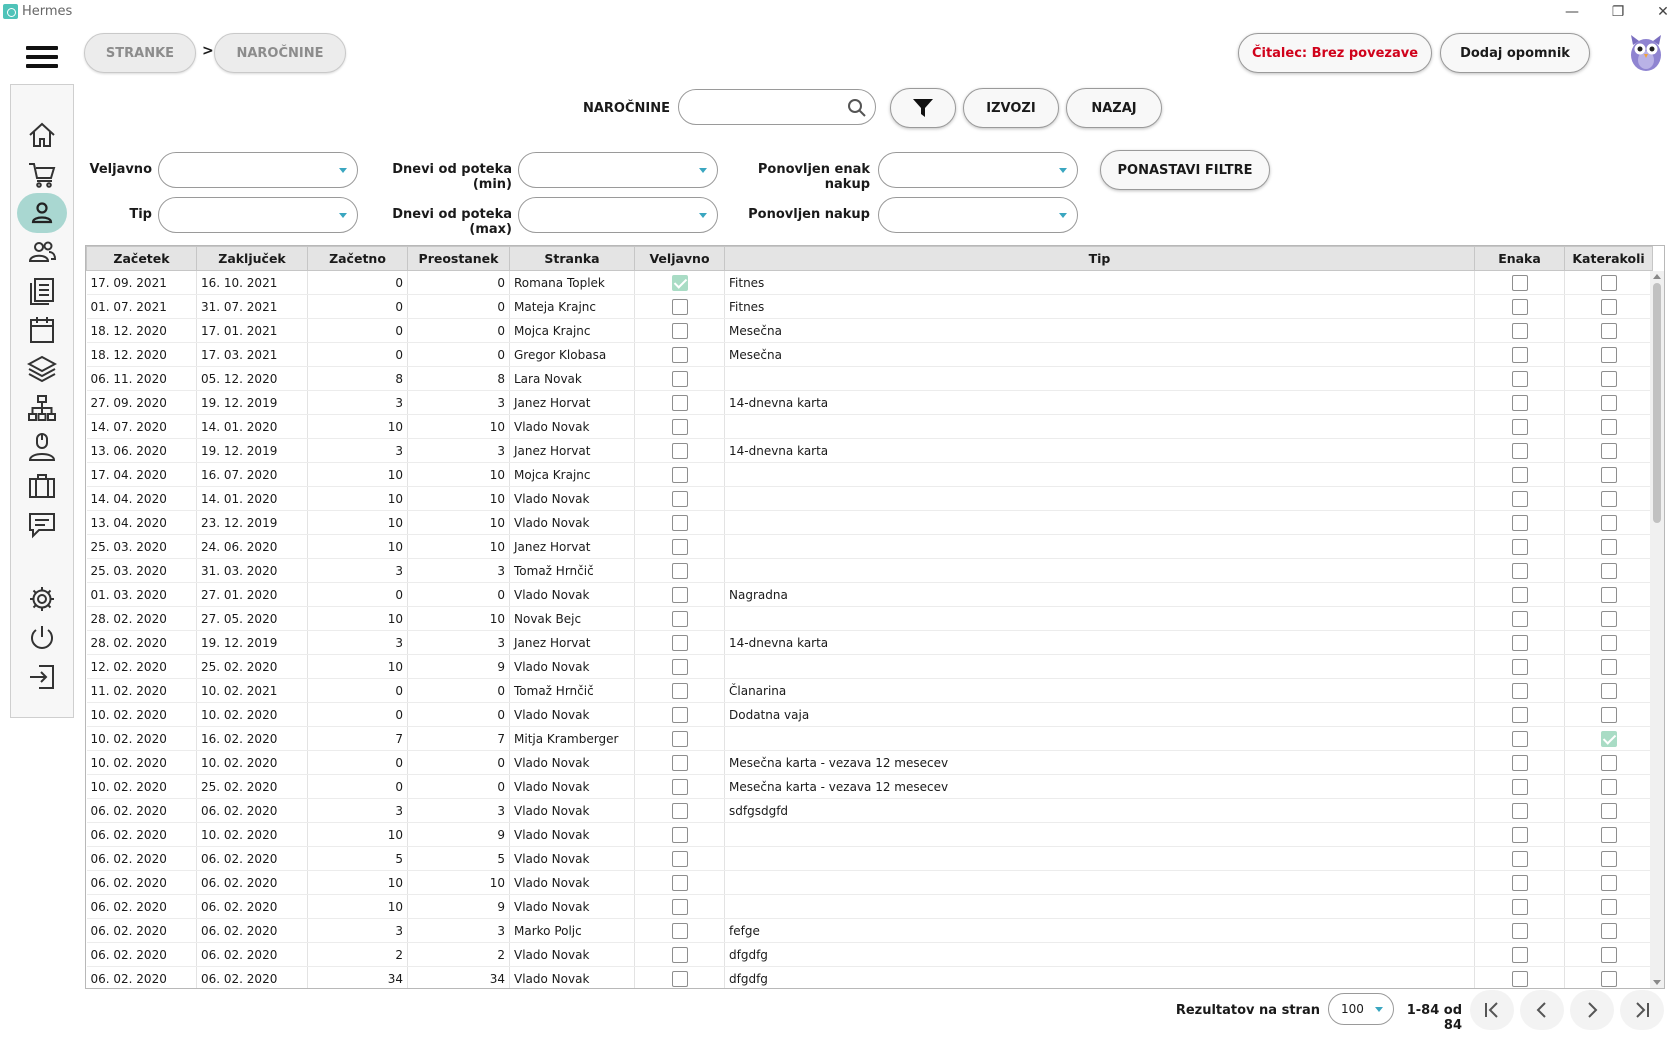 The width and height of the screenshot is (1679, 1046). I want to click on table-row: 06. 02. 2020 10. 02. 2020 10 9 Vlado Novak, so click(869, 834).